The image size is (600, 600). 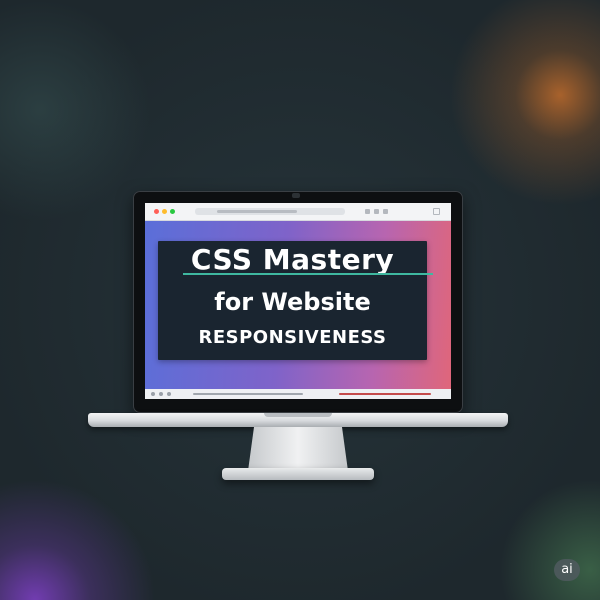 What do you see at coordinates (257, 211) in the screenshot?
I see `address-bar-text-placeholder` at bounding box center [257, 211].